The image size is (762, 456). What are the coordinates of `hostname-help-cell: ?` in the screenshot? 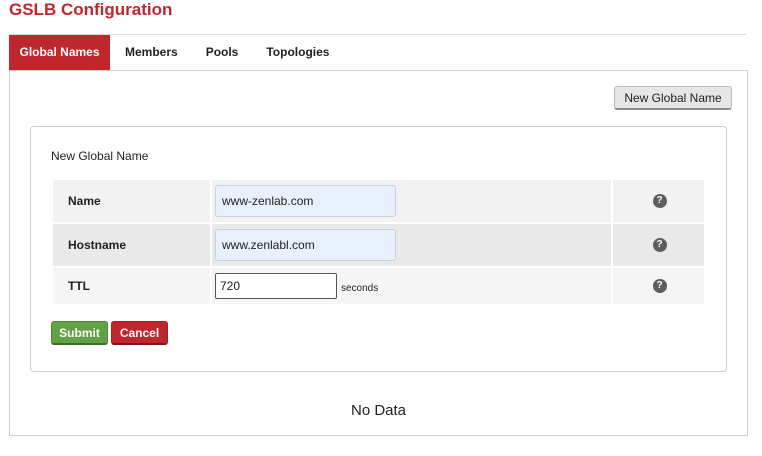 It's located at (659, 245).